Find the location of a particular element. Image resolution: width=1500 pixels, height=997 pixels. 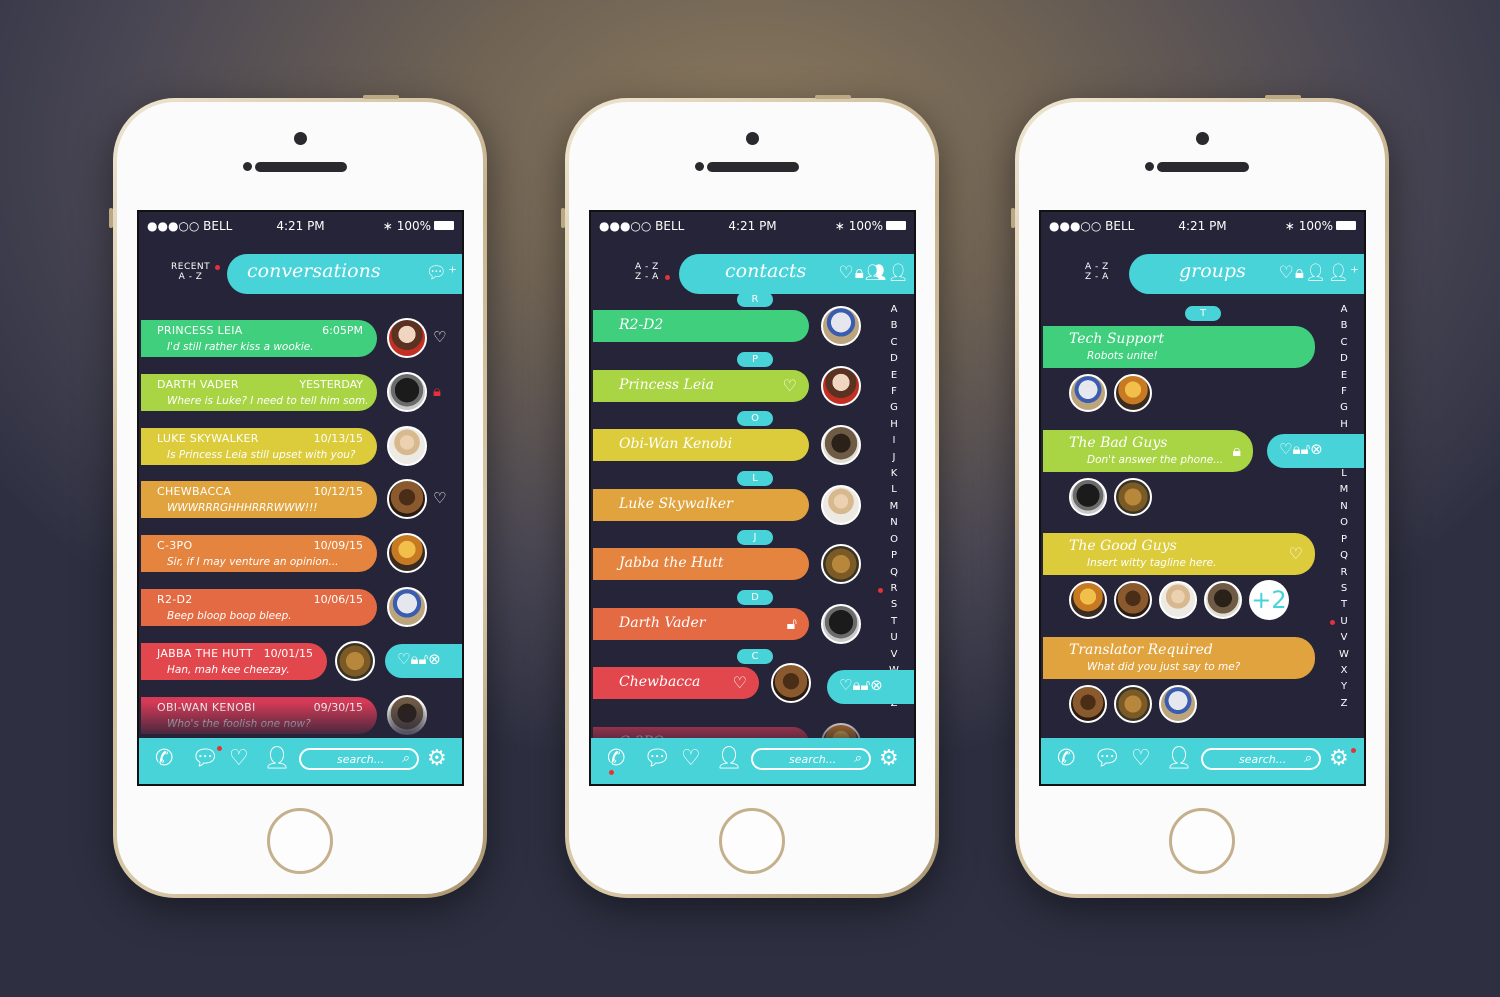

alphabet-letter: A is located at coordinates (1344, 310).